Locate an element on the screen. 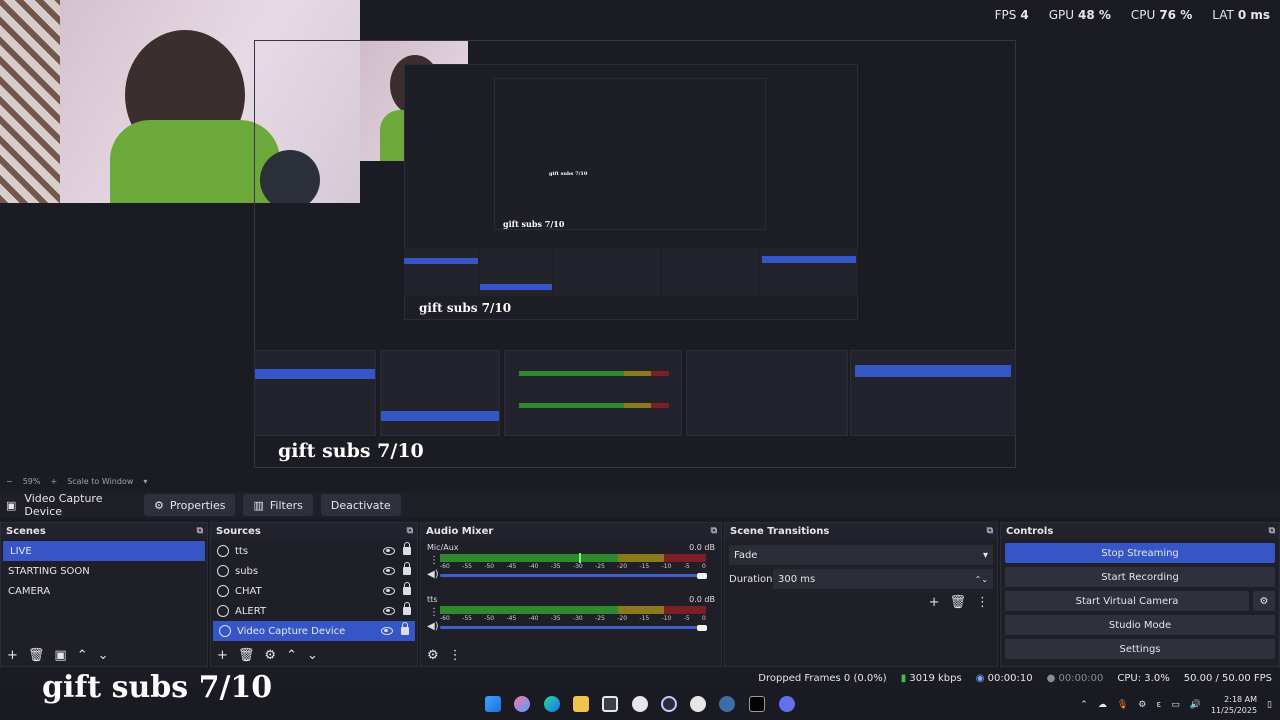 Image resolution: width=1280 pixels, height=720 pixels. advanced-audio-icon: ⚙ is located at coordinates (433, 655).